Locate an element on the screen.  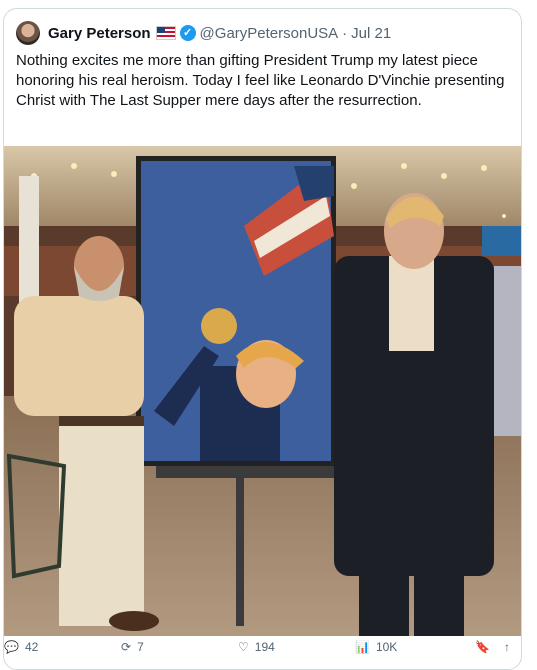
bookmark-button: 🔖 is located at coordinates (482, 647).